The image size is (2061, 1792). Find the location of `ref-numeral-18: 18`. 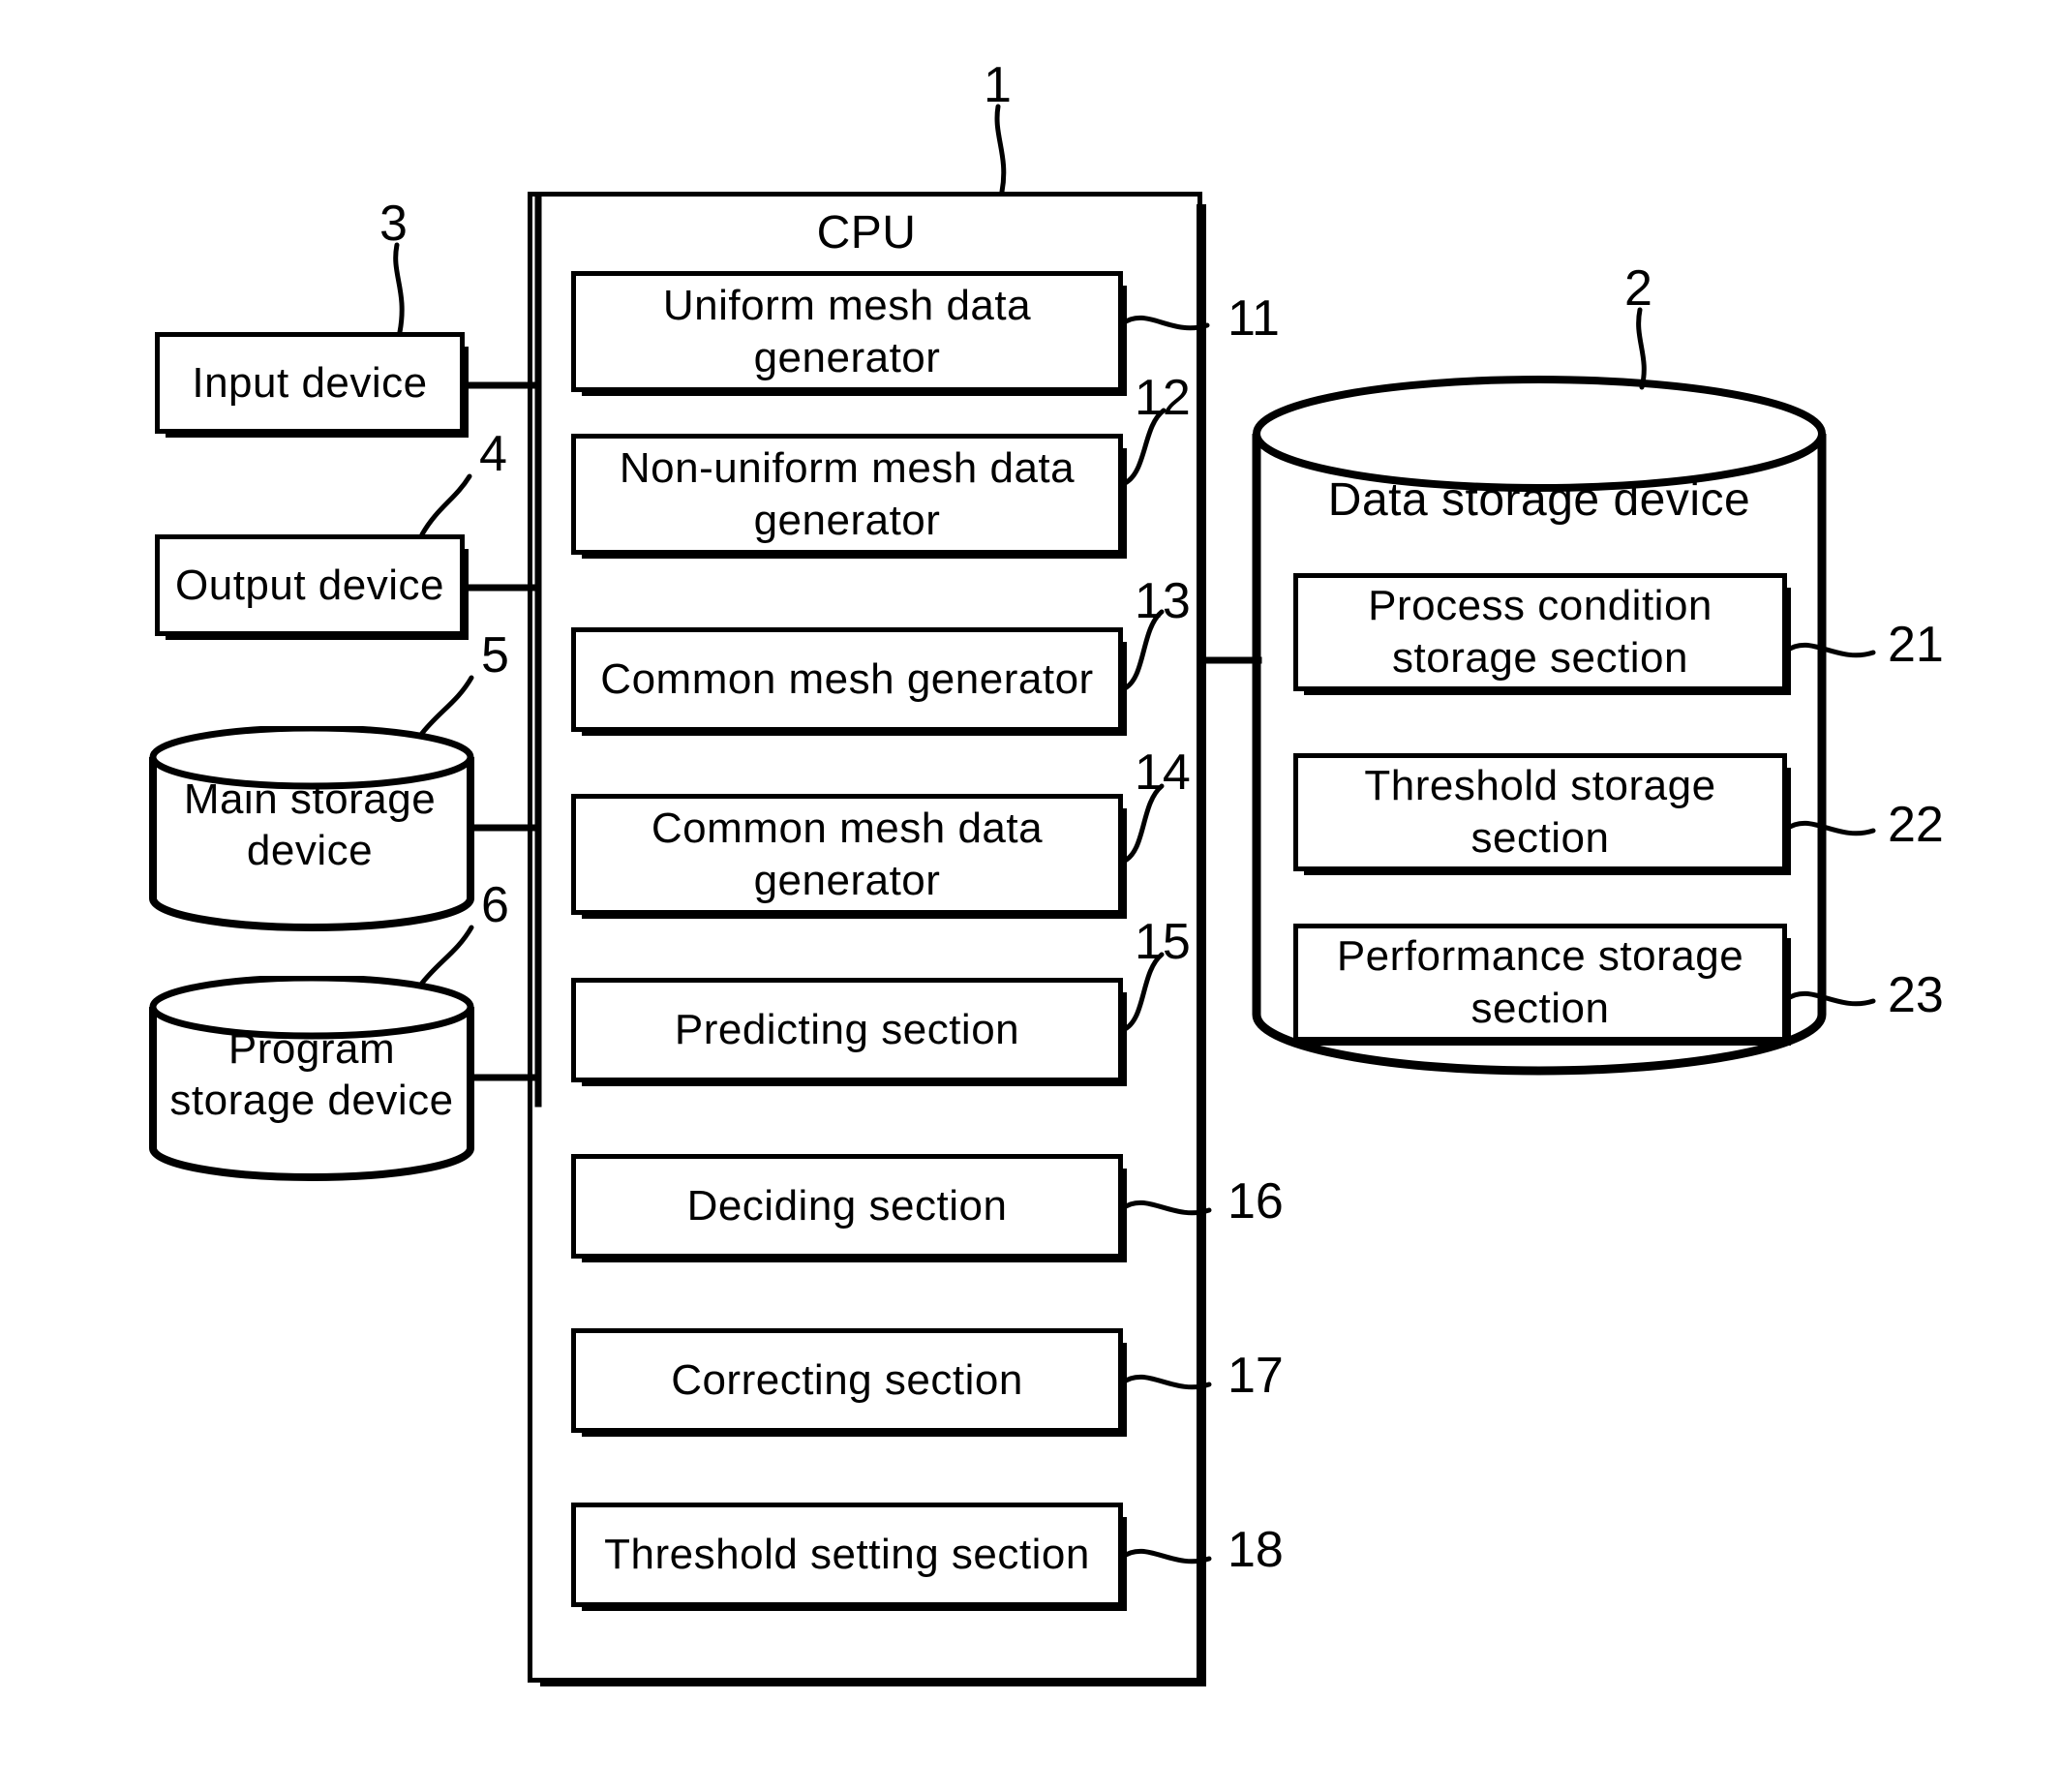

ref-numeral-18: 18 is located at coordinates (1256, 1550).